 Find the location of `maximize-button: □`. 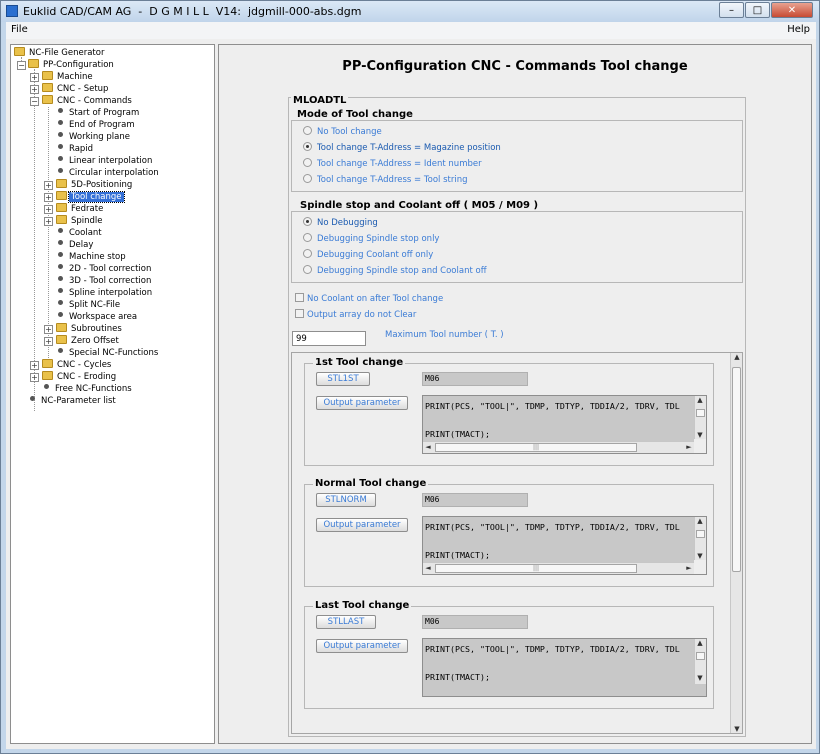

maximize-button: □ is located at coordinates (757, 10).